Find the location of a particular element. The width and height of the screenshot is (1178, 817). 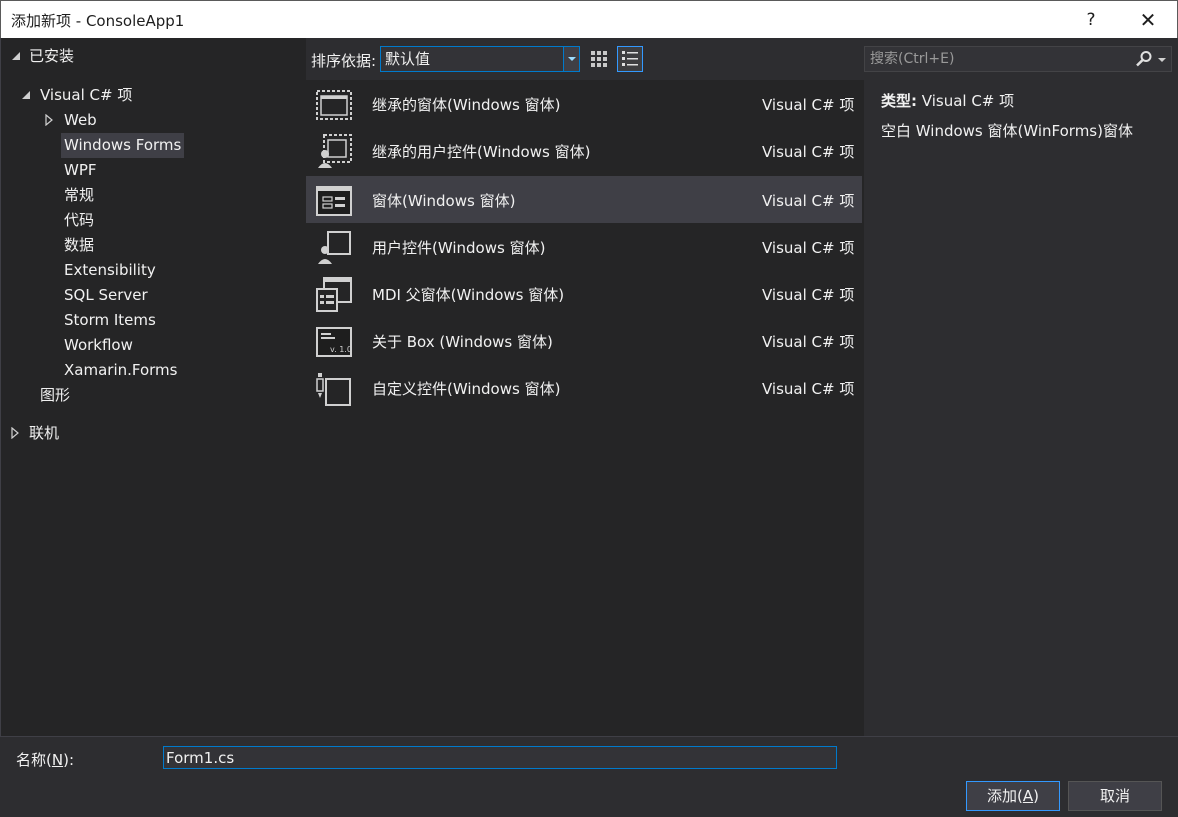

type-label: 类型: is located at coordinates (899, 101).